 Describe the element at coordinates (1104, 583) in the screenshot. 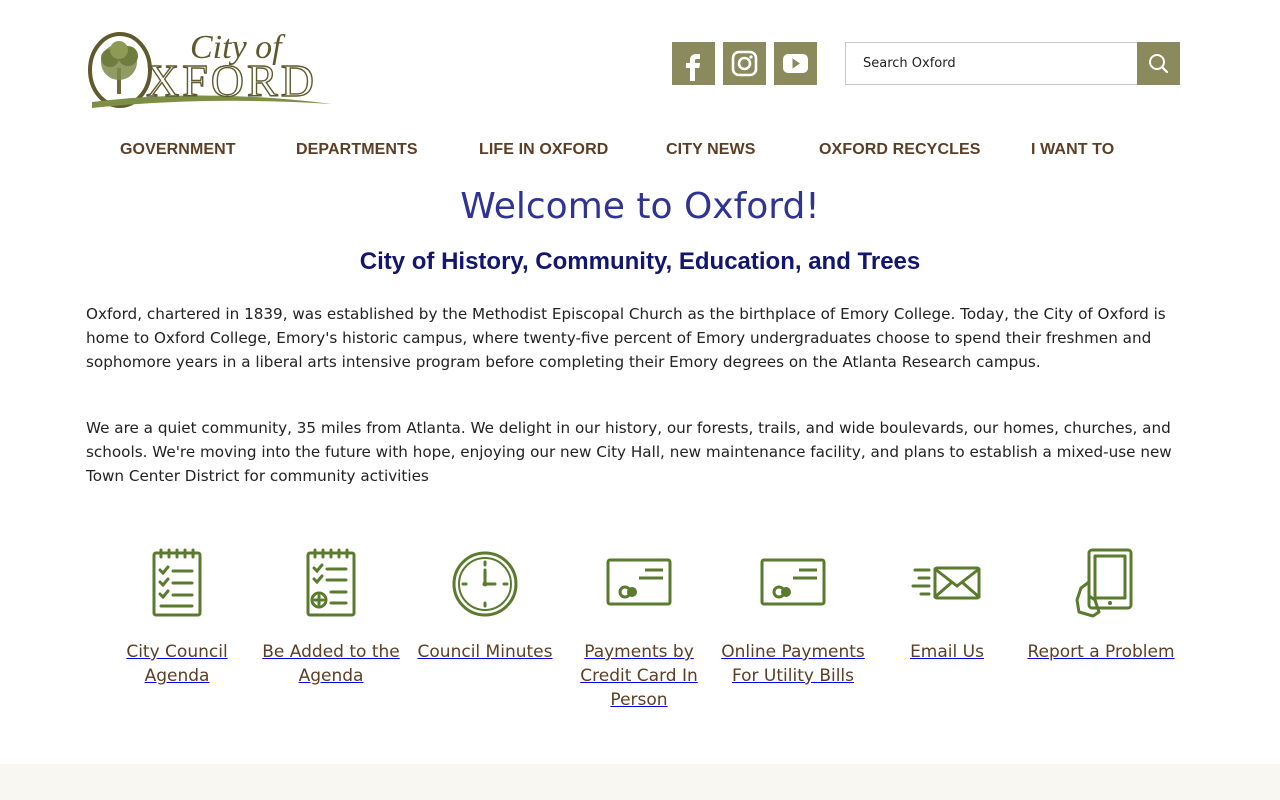

I see `tablet-hand-icon` at that location.